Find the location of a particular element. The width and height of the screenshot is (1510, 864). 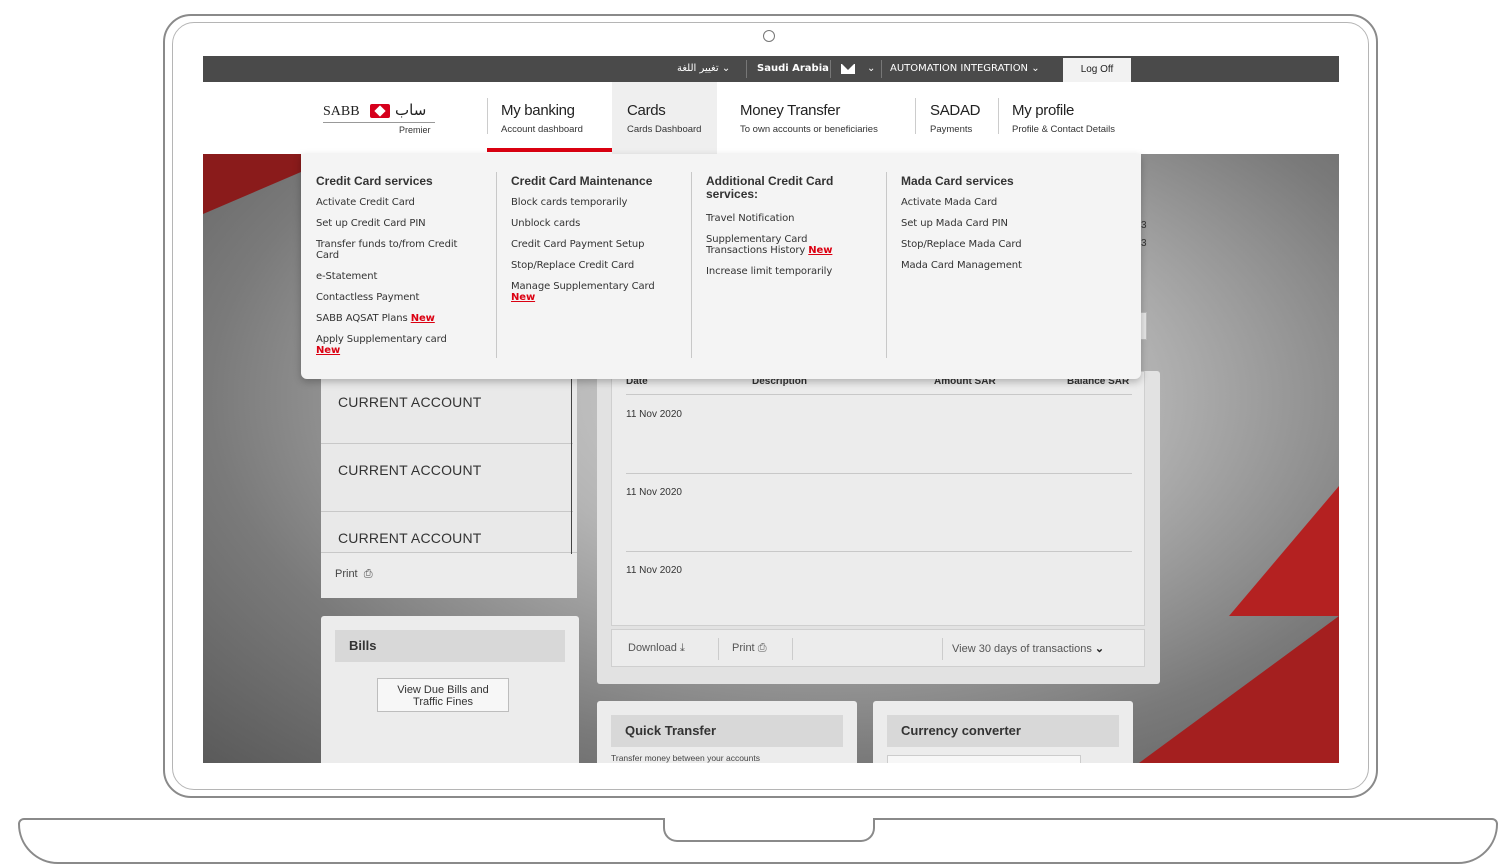

menu-heading: Credit Card services is located at coordinates (374, 181).